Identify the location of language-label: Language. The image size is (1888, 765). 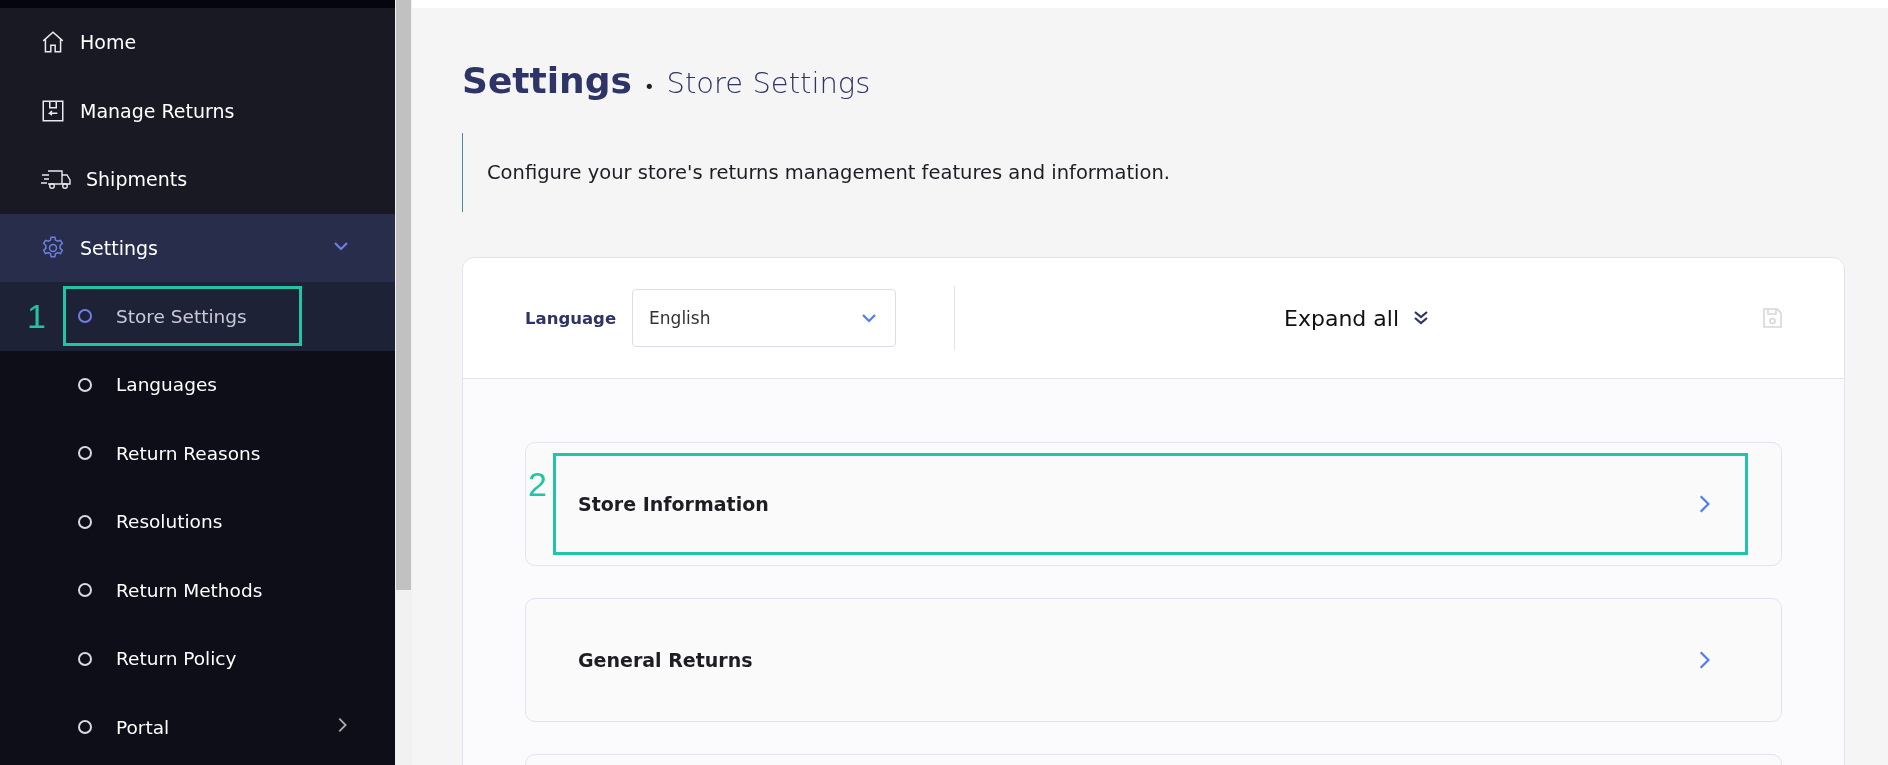
(571, 318).